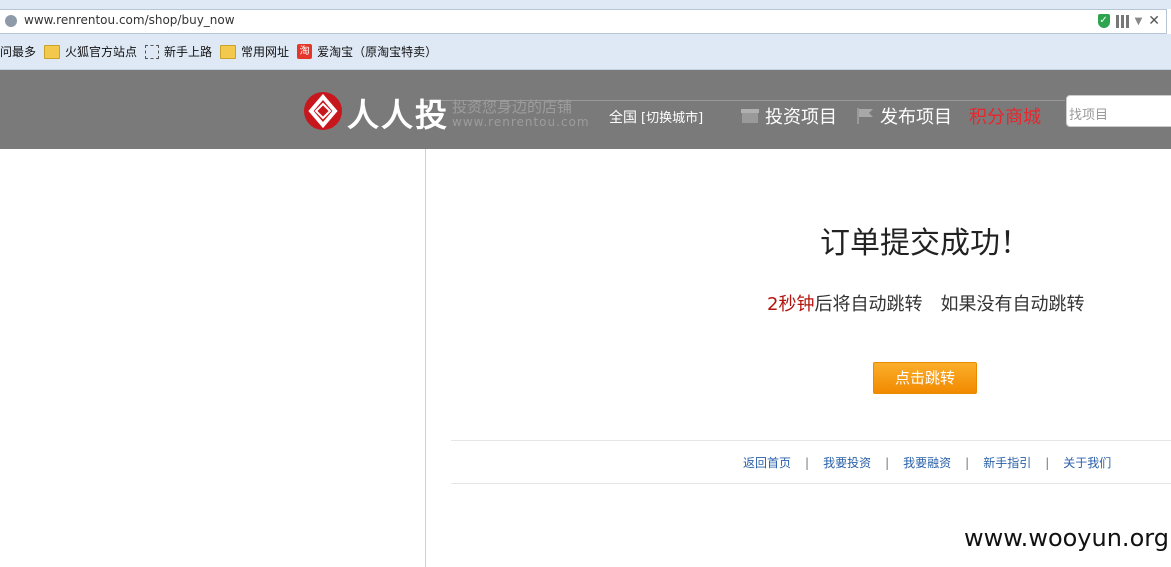 The image size is (1171, 567). Describe the element at coordinates (425, 358) in the screenshot. I see `content-divider` at that location.